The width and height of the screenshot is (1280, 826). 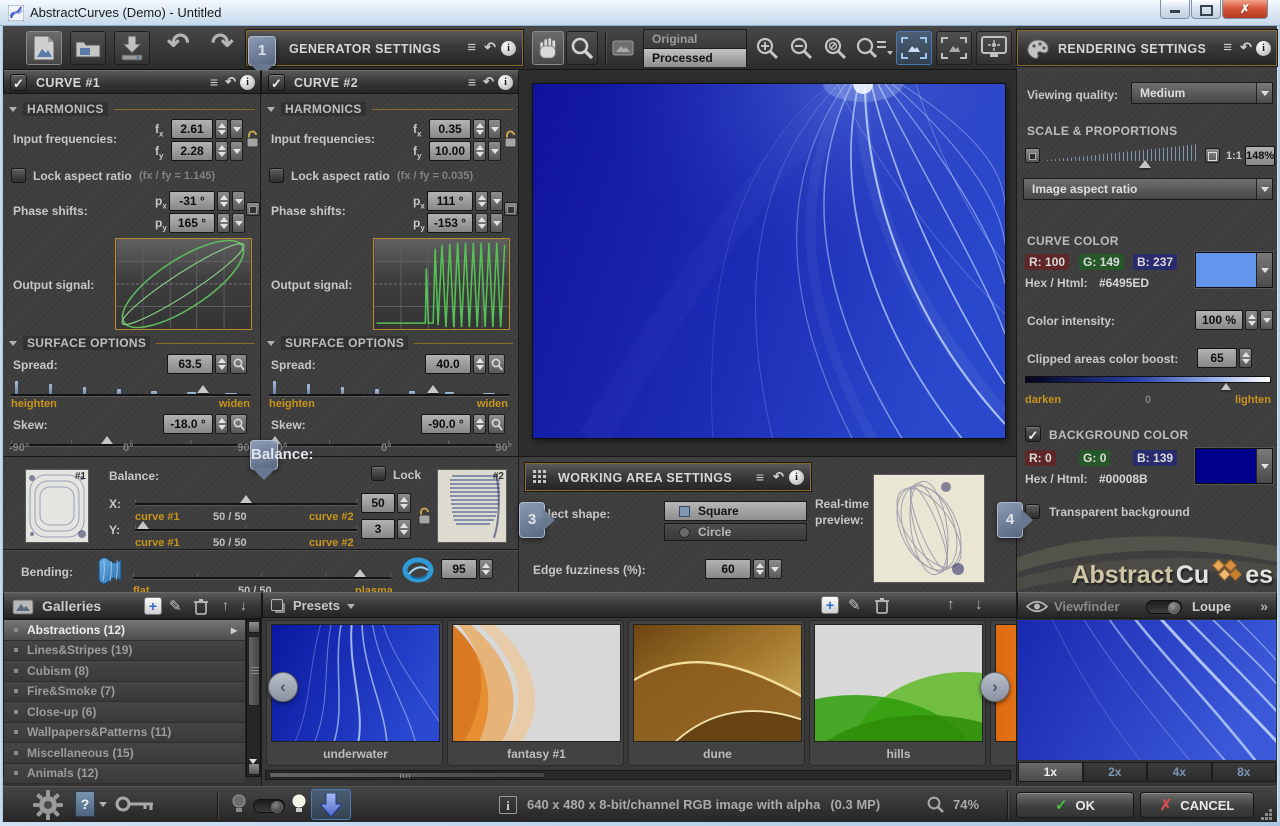 What do you see at coordinates (1050, 772) in the screenshot?
I see `loupe-zoom-1x: 1x` at bounding box center [1050, 772].